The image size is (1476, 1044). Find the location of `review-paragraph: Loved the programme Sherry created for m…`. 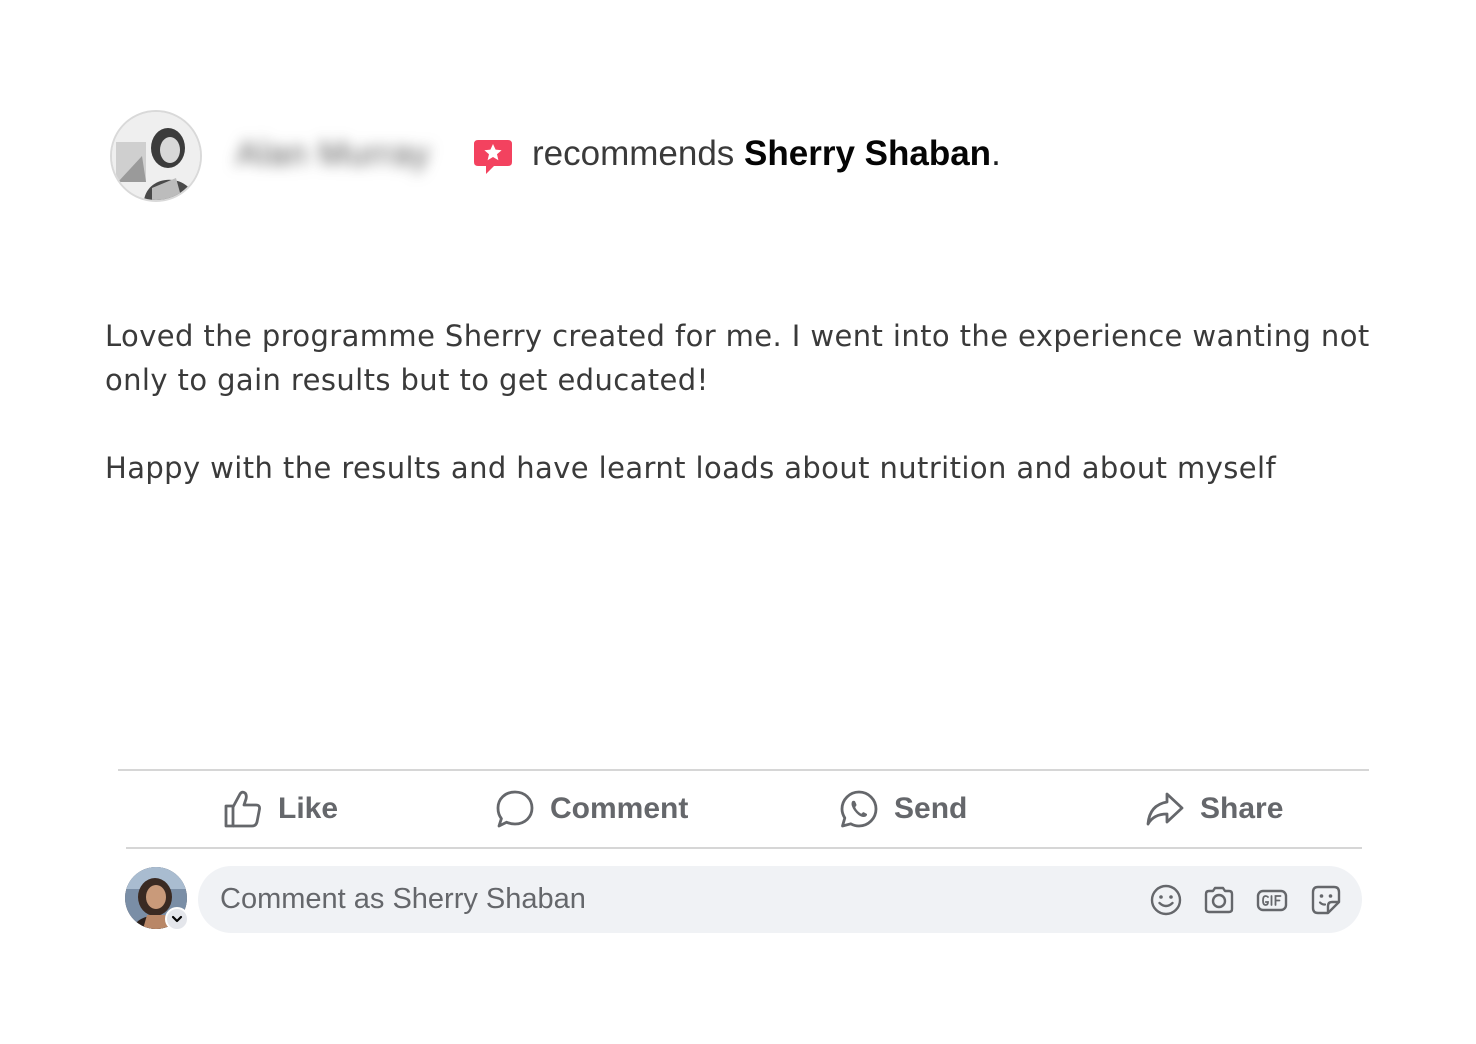

review-paragraph: Loved the programme Sherry created for m… is located at coordinates (737, 358).